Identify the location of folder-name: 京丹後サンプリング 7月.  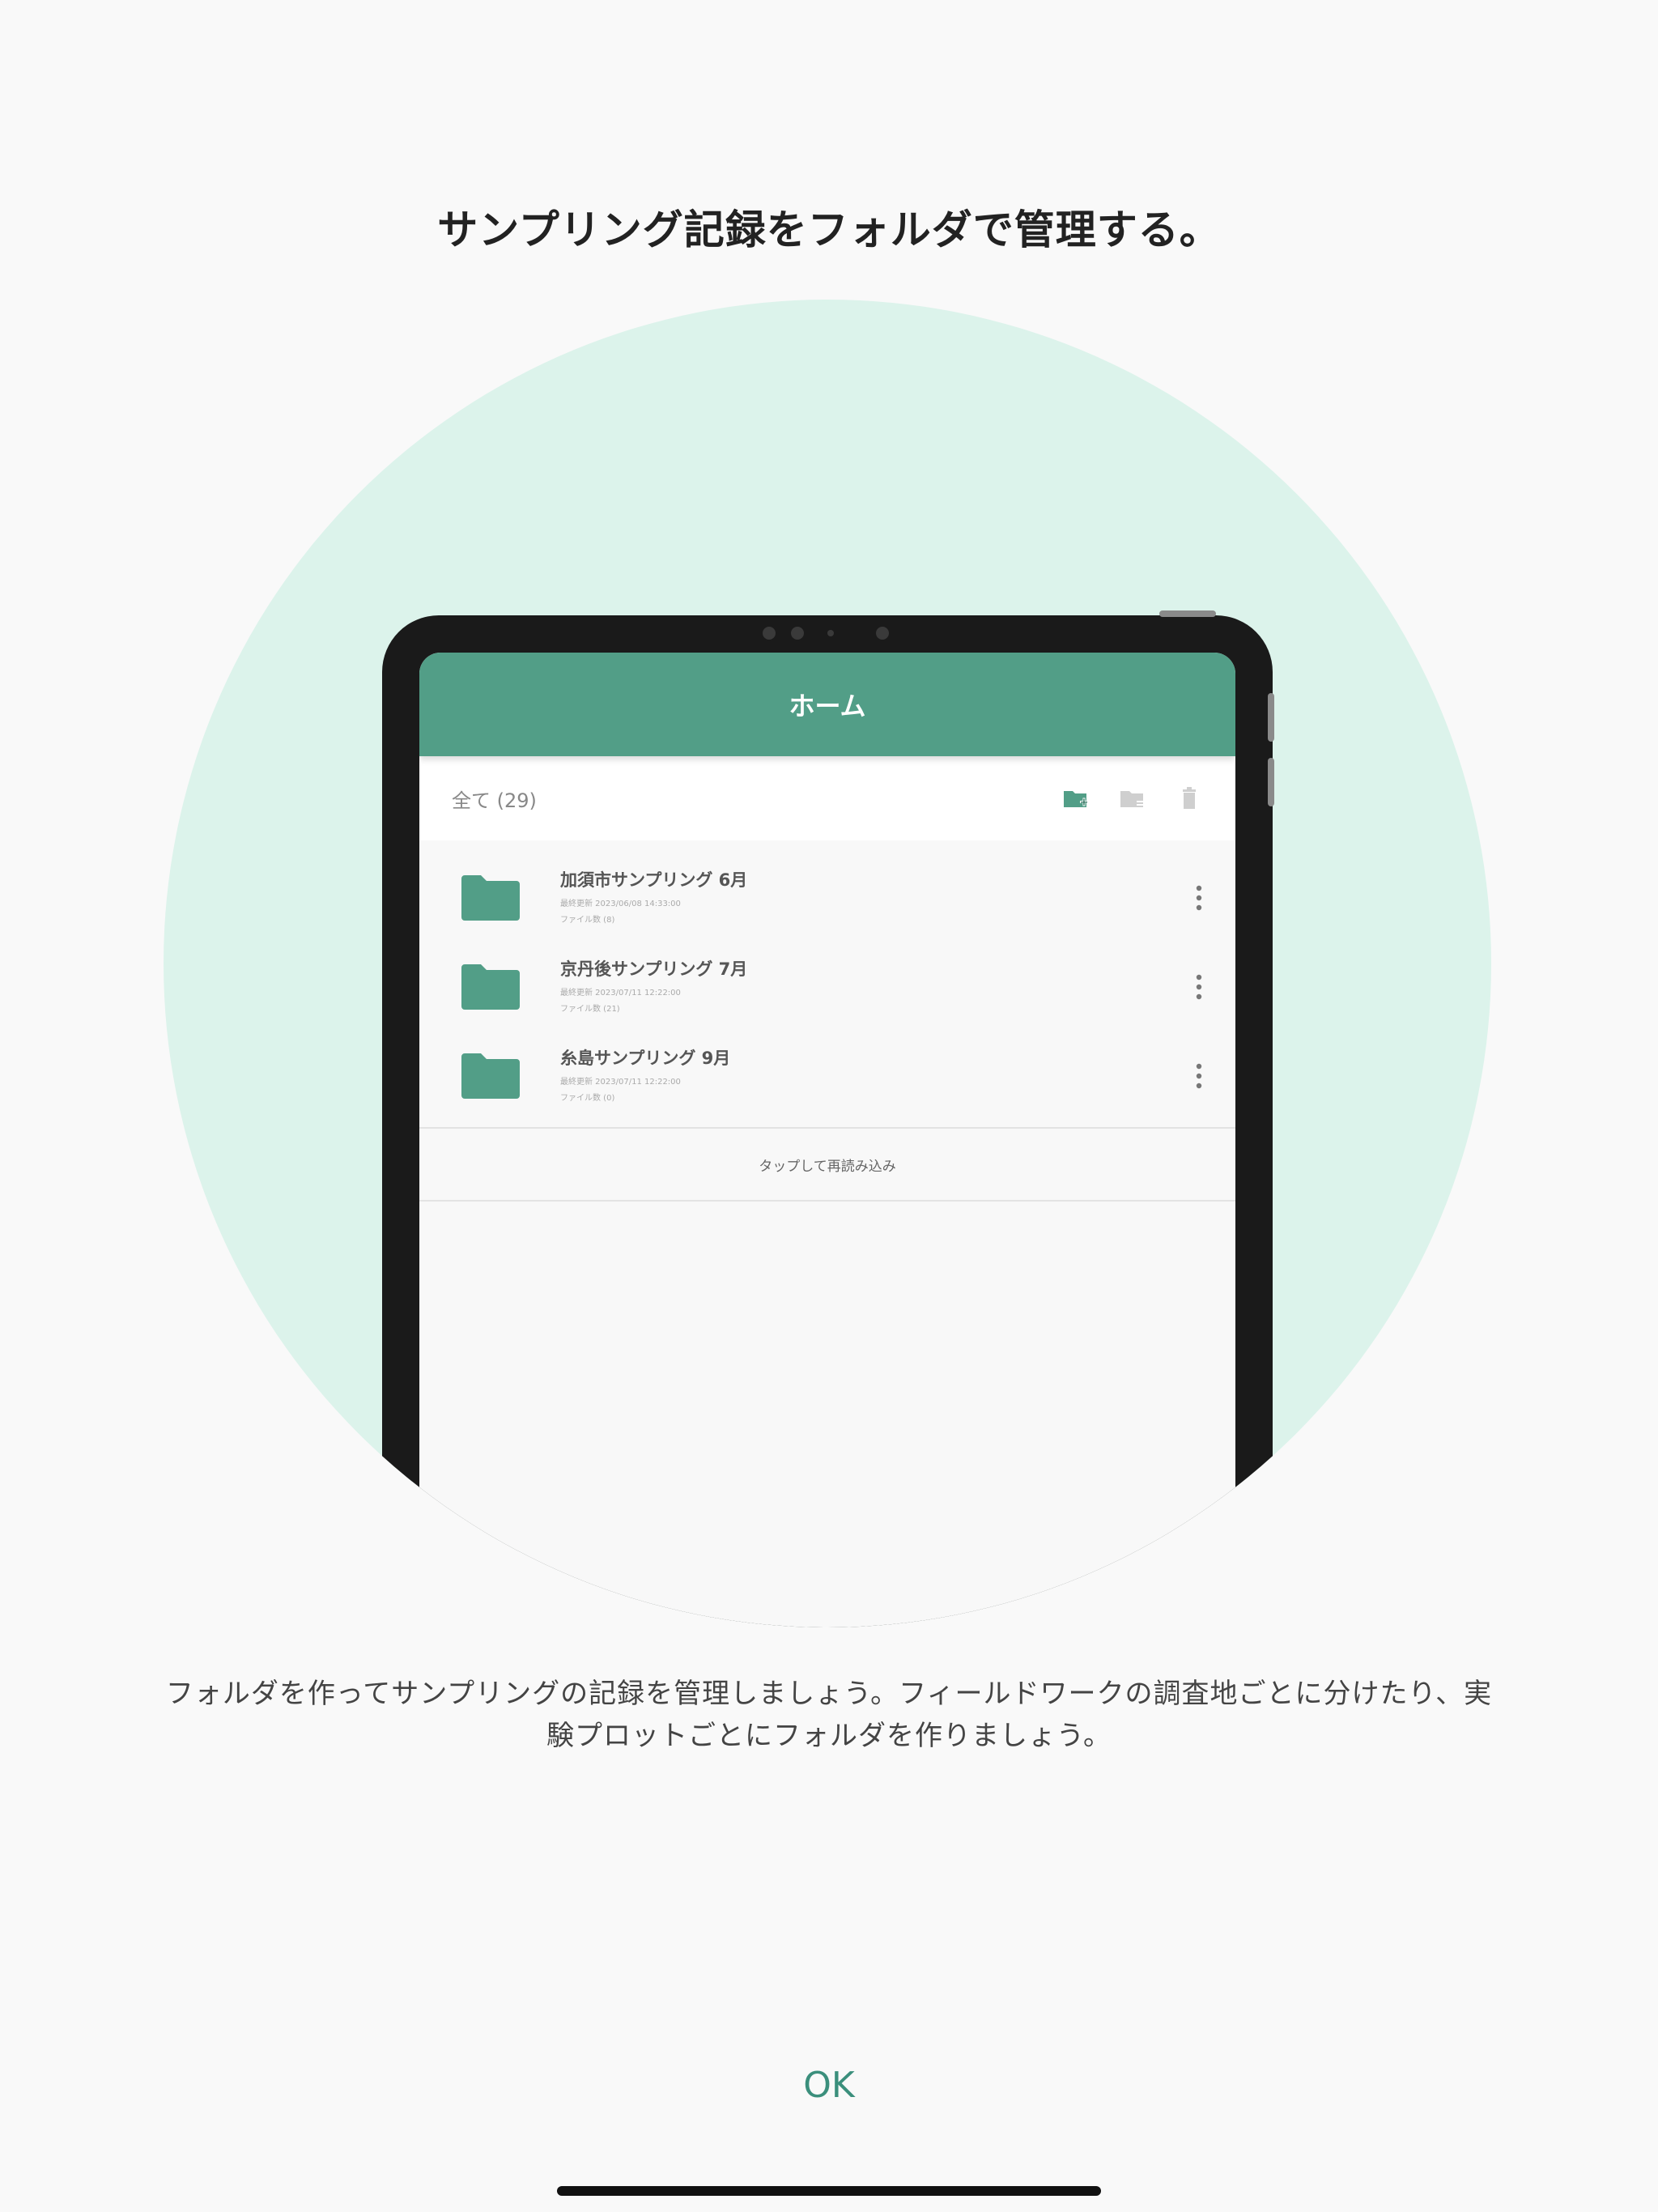
(654, 969).